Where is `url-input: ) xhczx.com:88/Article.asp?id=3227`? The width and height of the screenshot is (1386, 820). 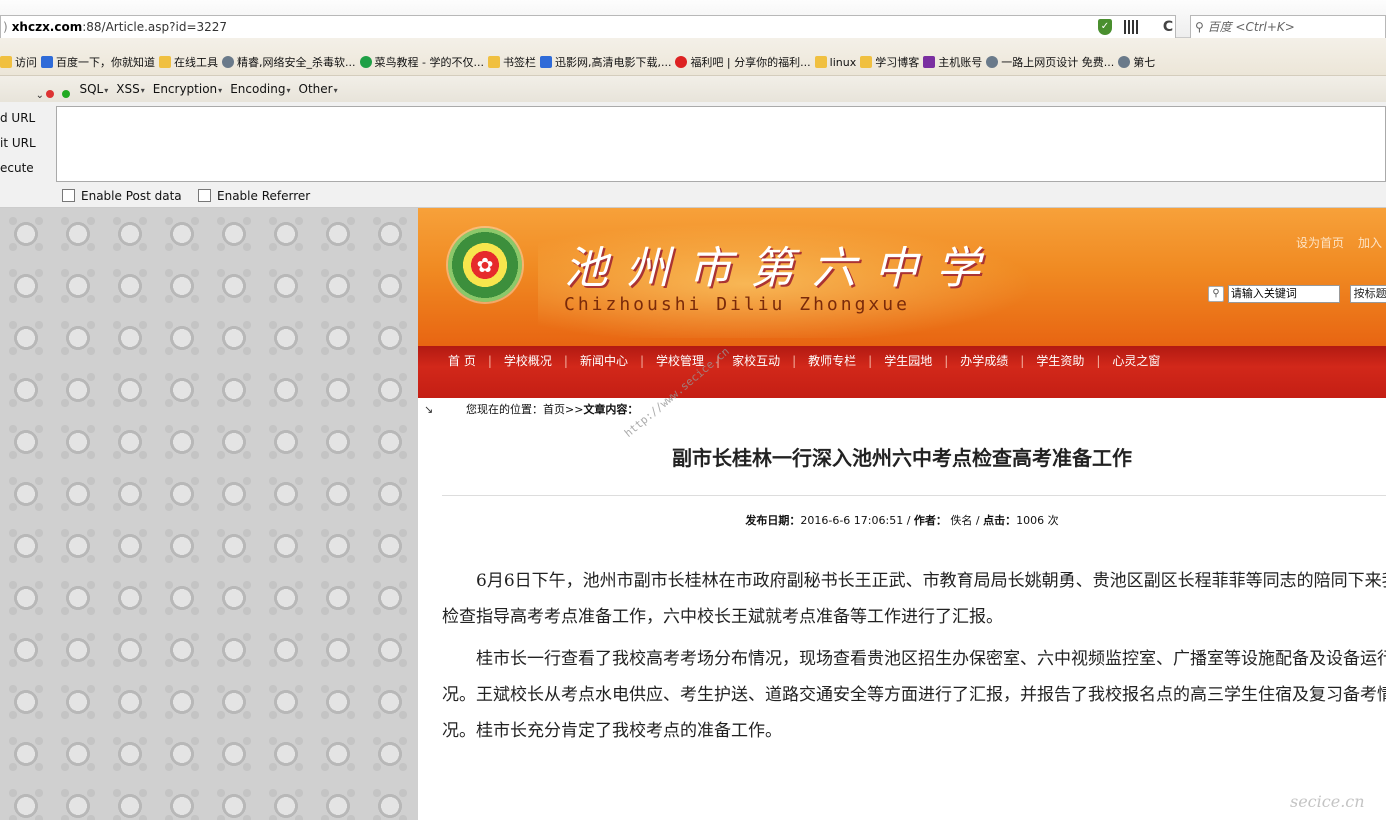
url-input: ) xhczx.com:88/Article.asp?id=3227 is located at coordinates (588, 27).